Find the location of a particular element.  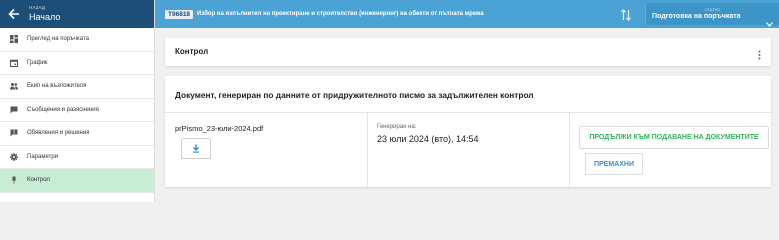

download-icon is located at coordinates (196, 149).